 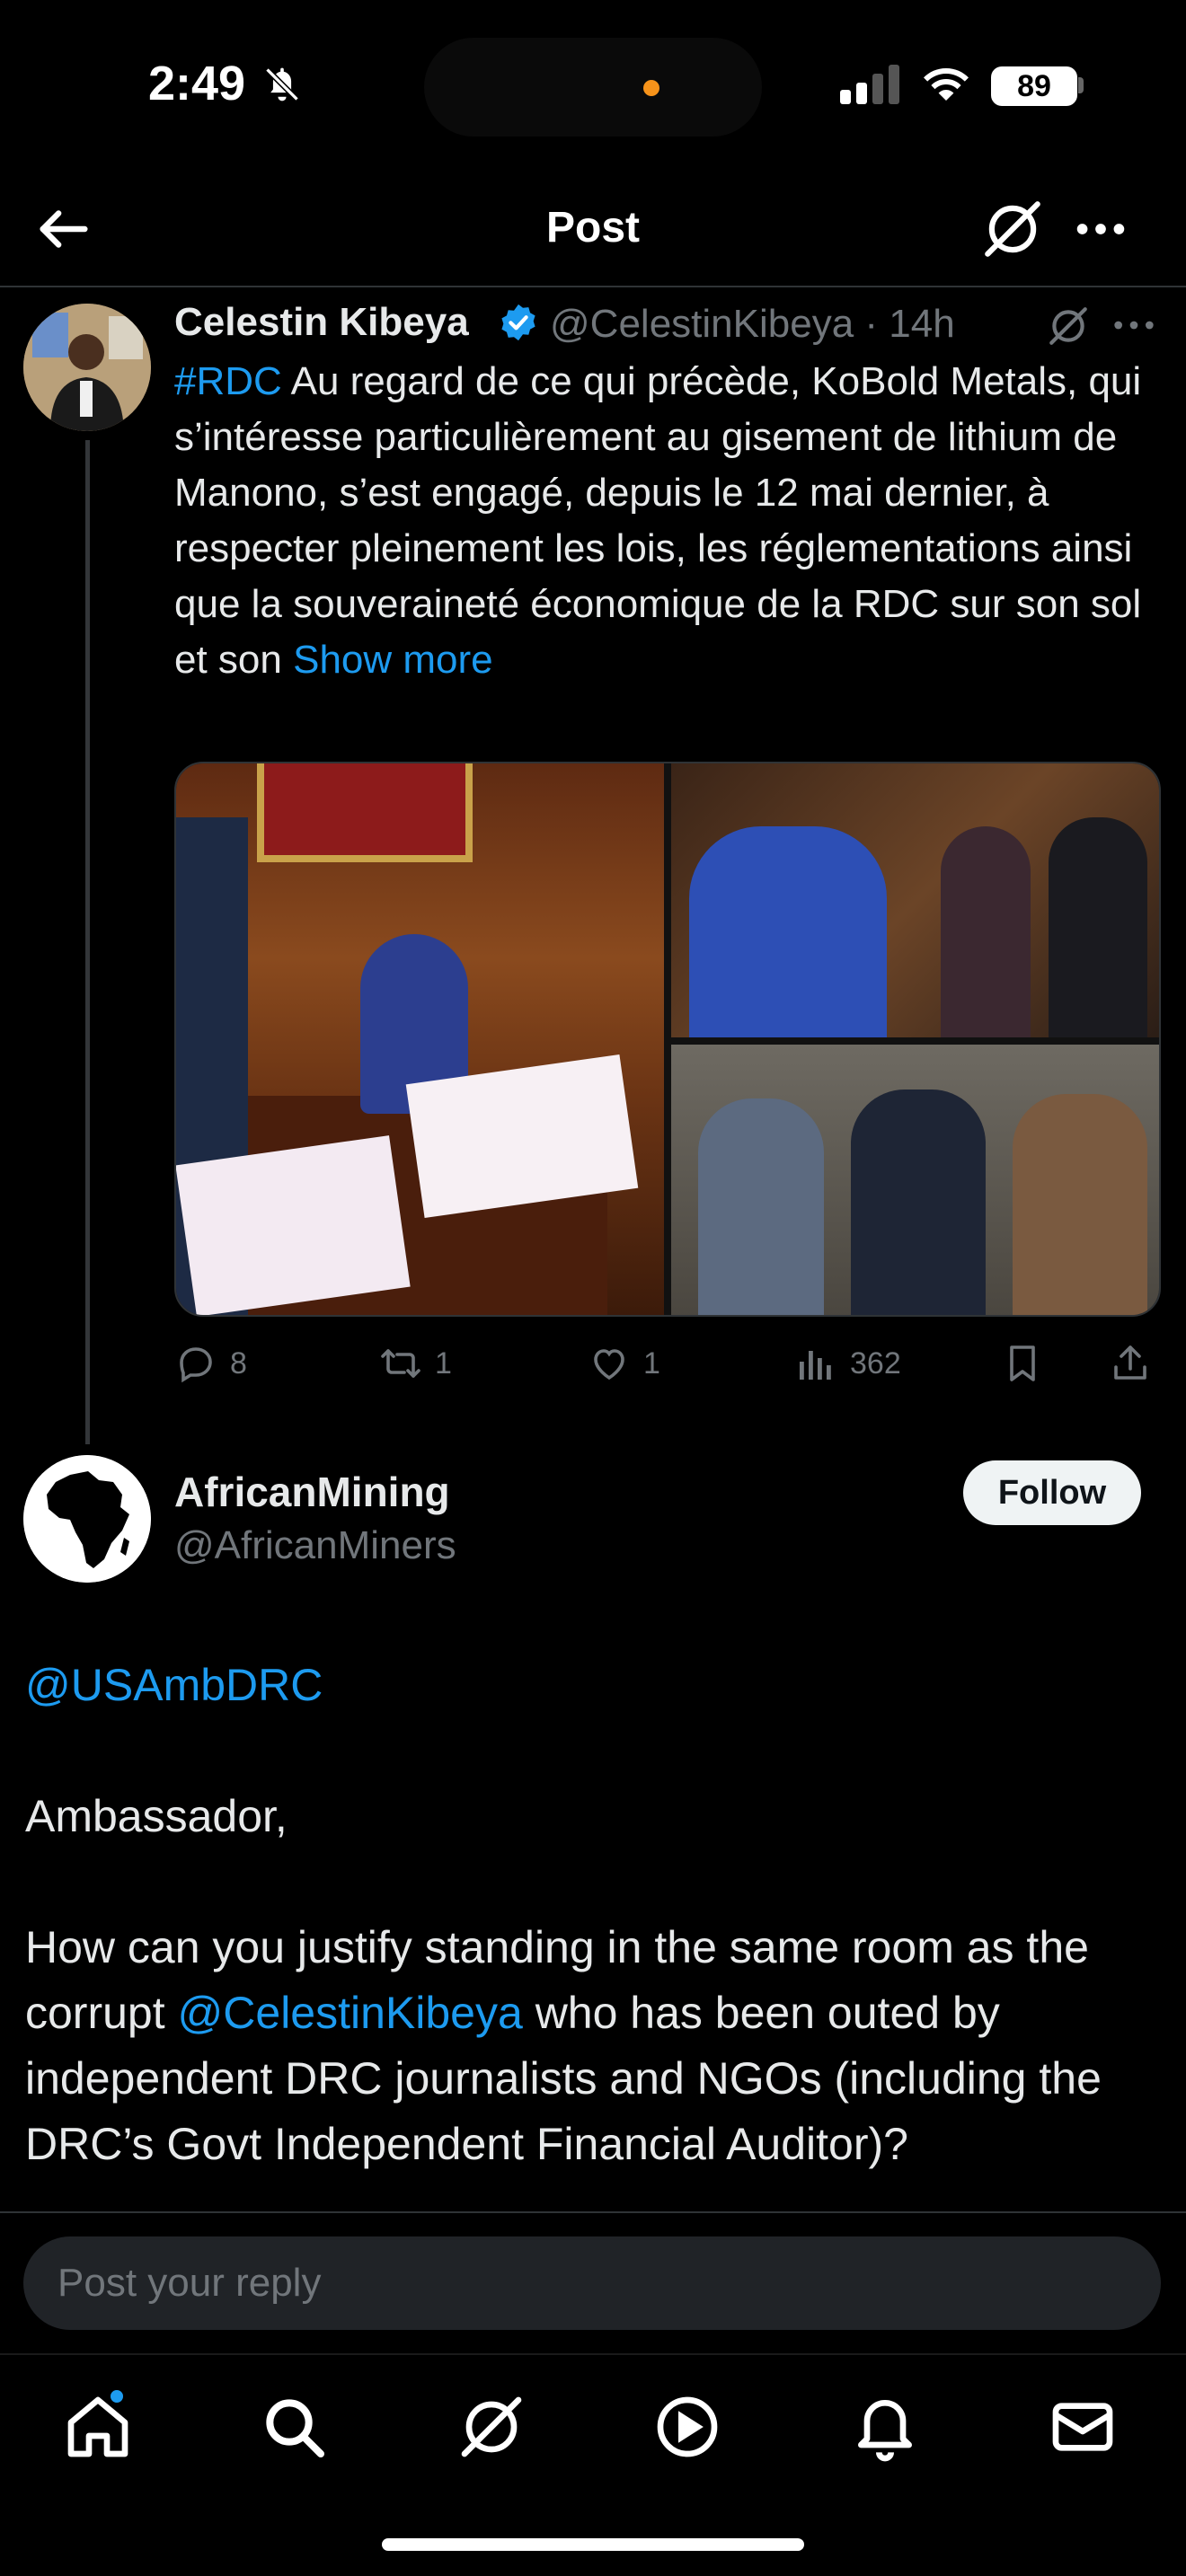 What do you see at coordinates (593, 2544) in the screenshot?
I see `home-indicator` at bounding box center [593, 2544].